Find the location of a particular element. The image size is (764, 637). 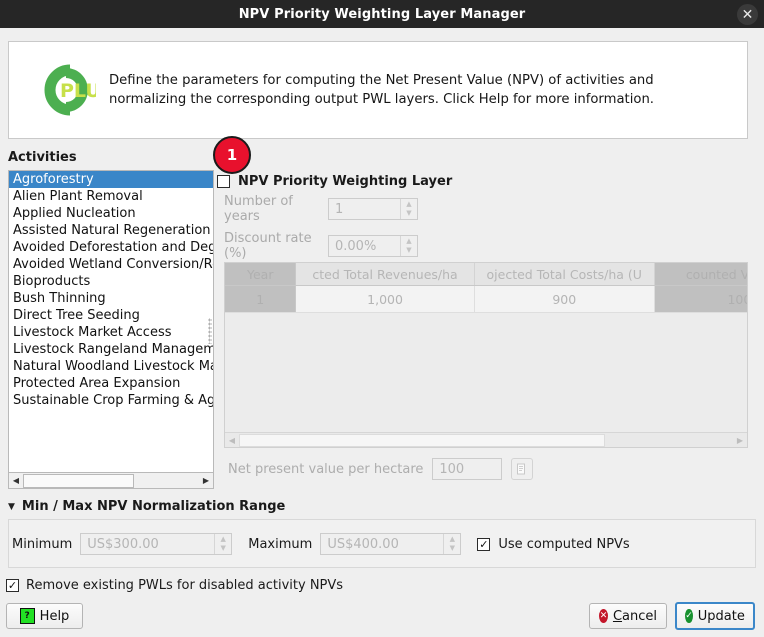

minimum-value: US$300.00 is located at coordinates (123, 544).